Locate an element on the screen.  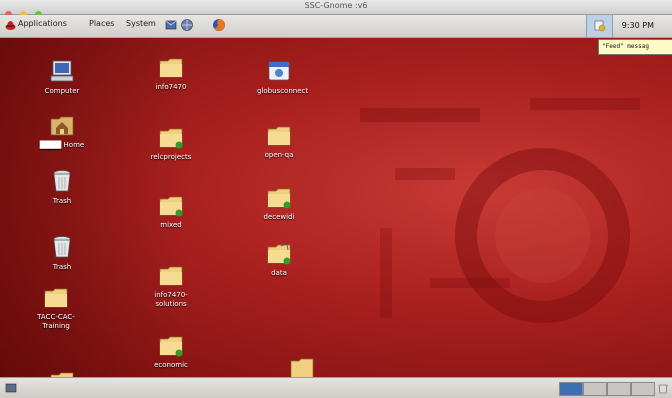
network-launcher-icon is located at coordinates (187, 25).